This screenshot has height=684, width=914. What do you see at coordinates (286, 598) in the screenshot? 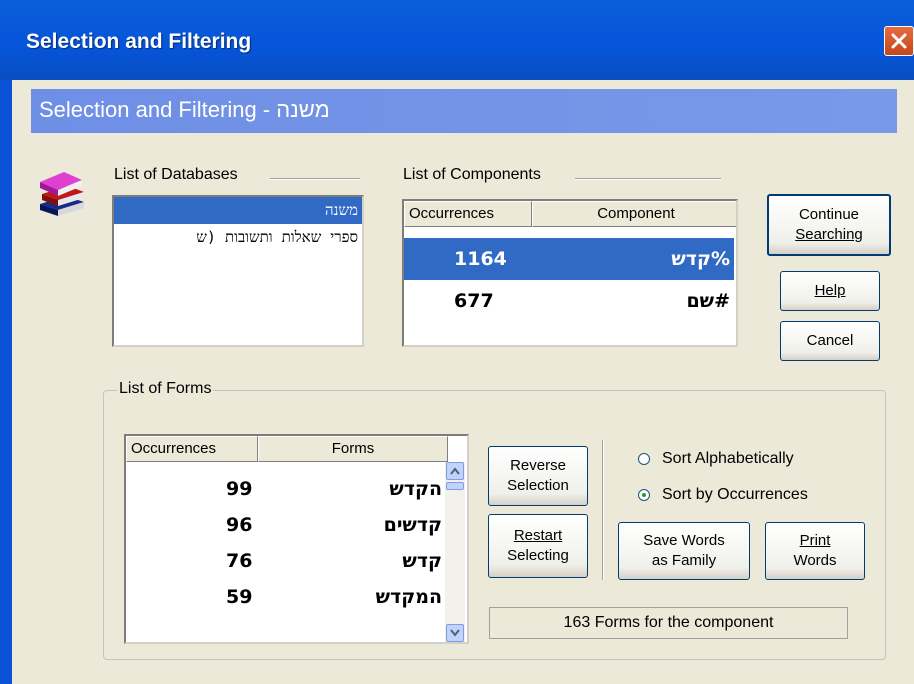
I see `form-row: 59 המקדש` at bounding box center [286, 598].